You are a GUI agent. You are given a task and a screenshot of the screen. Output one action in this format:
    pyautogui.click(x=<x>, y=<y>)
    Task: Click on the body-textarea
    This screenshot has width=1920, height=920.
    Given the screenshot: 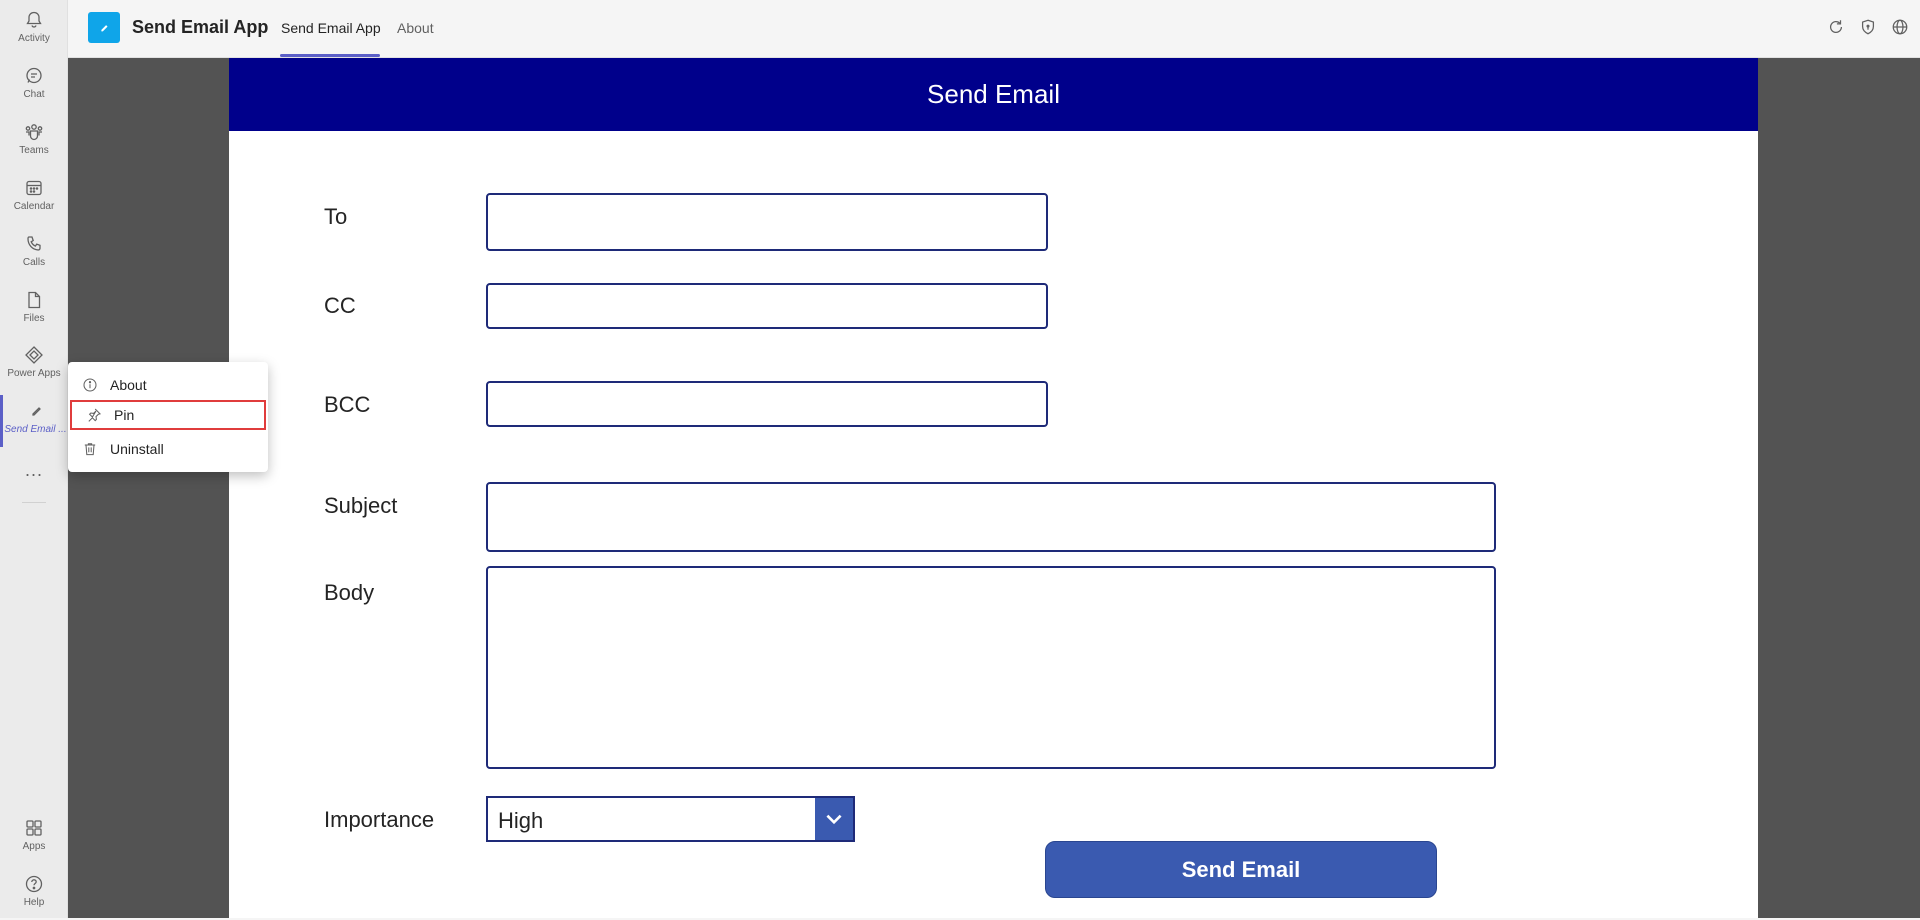 What is the action you would take?
    pyautogui.click(x=991, y=667)
    